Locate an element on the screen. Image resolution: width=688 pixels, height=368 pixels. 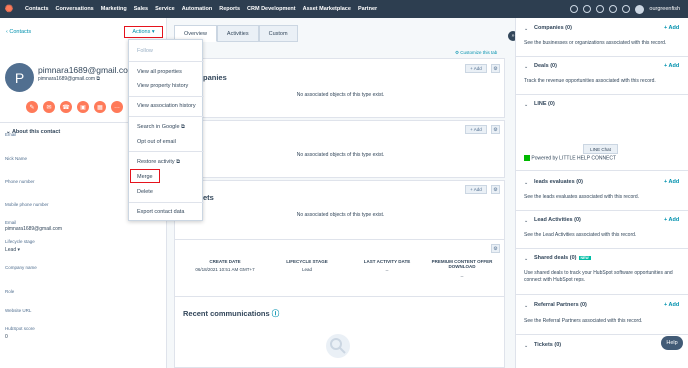
add-deals-button: + Add is located at coordinates (671, 66).